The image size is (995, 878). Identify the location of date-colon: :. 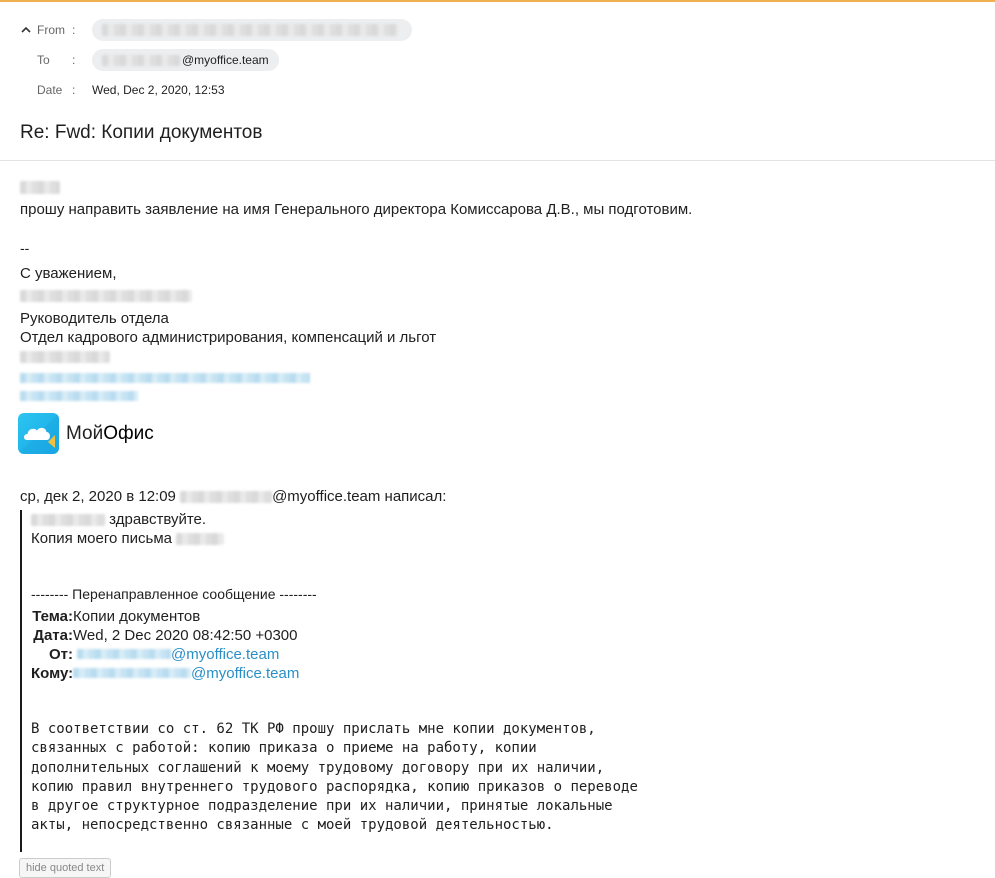
(74, 90).